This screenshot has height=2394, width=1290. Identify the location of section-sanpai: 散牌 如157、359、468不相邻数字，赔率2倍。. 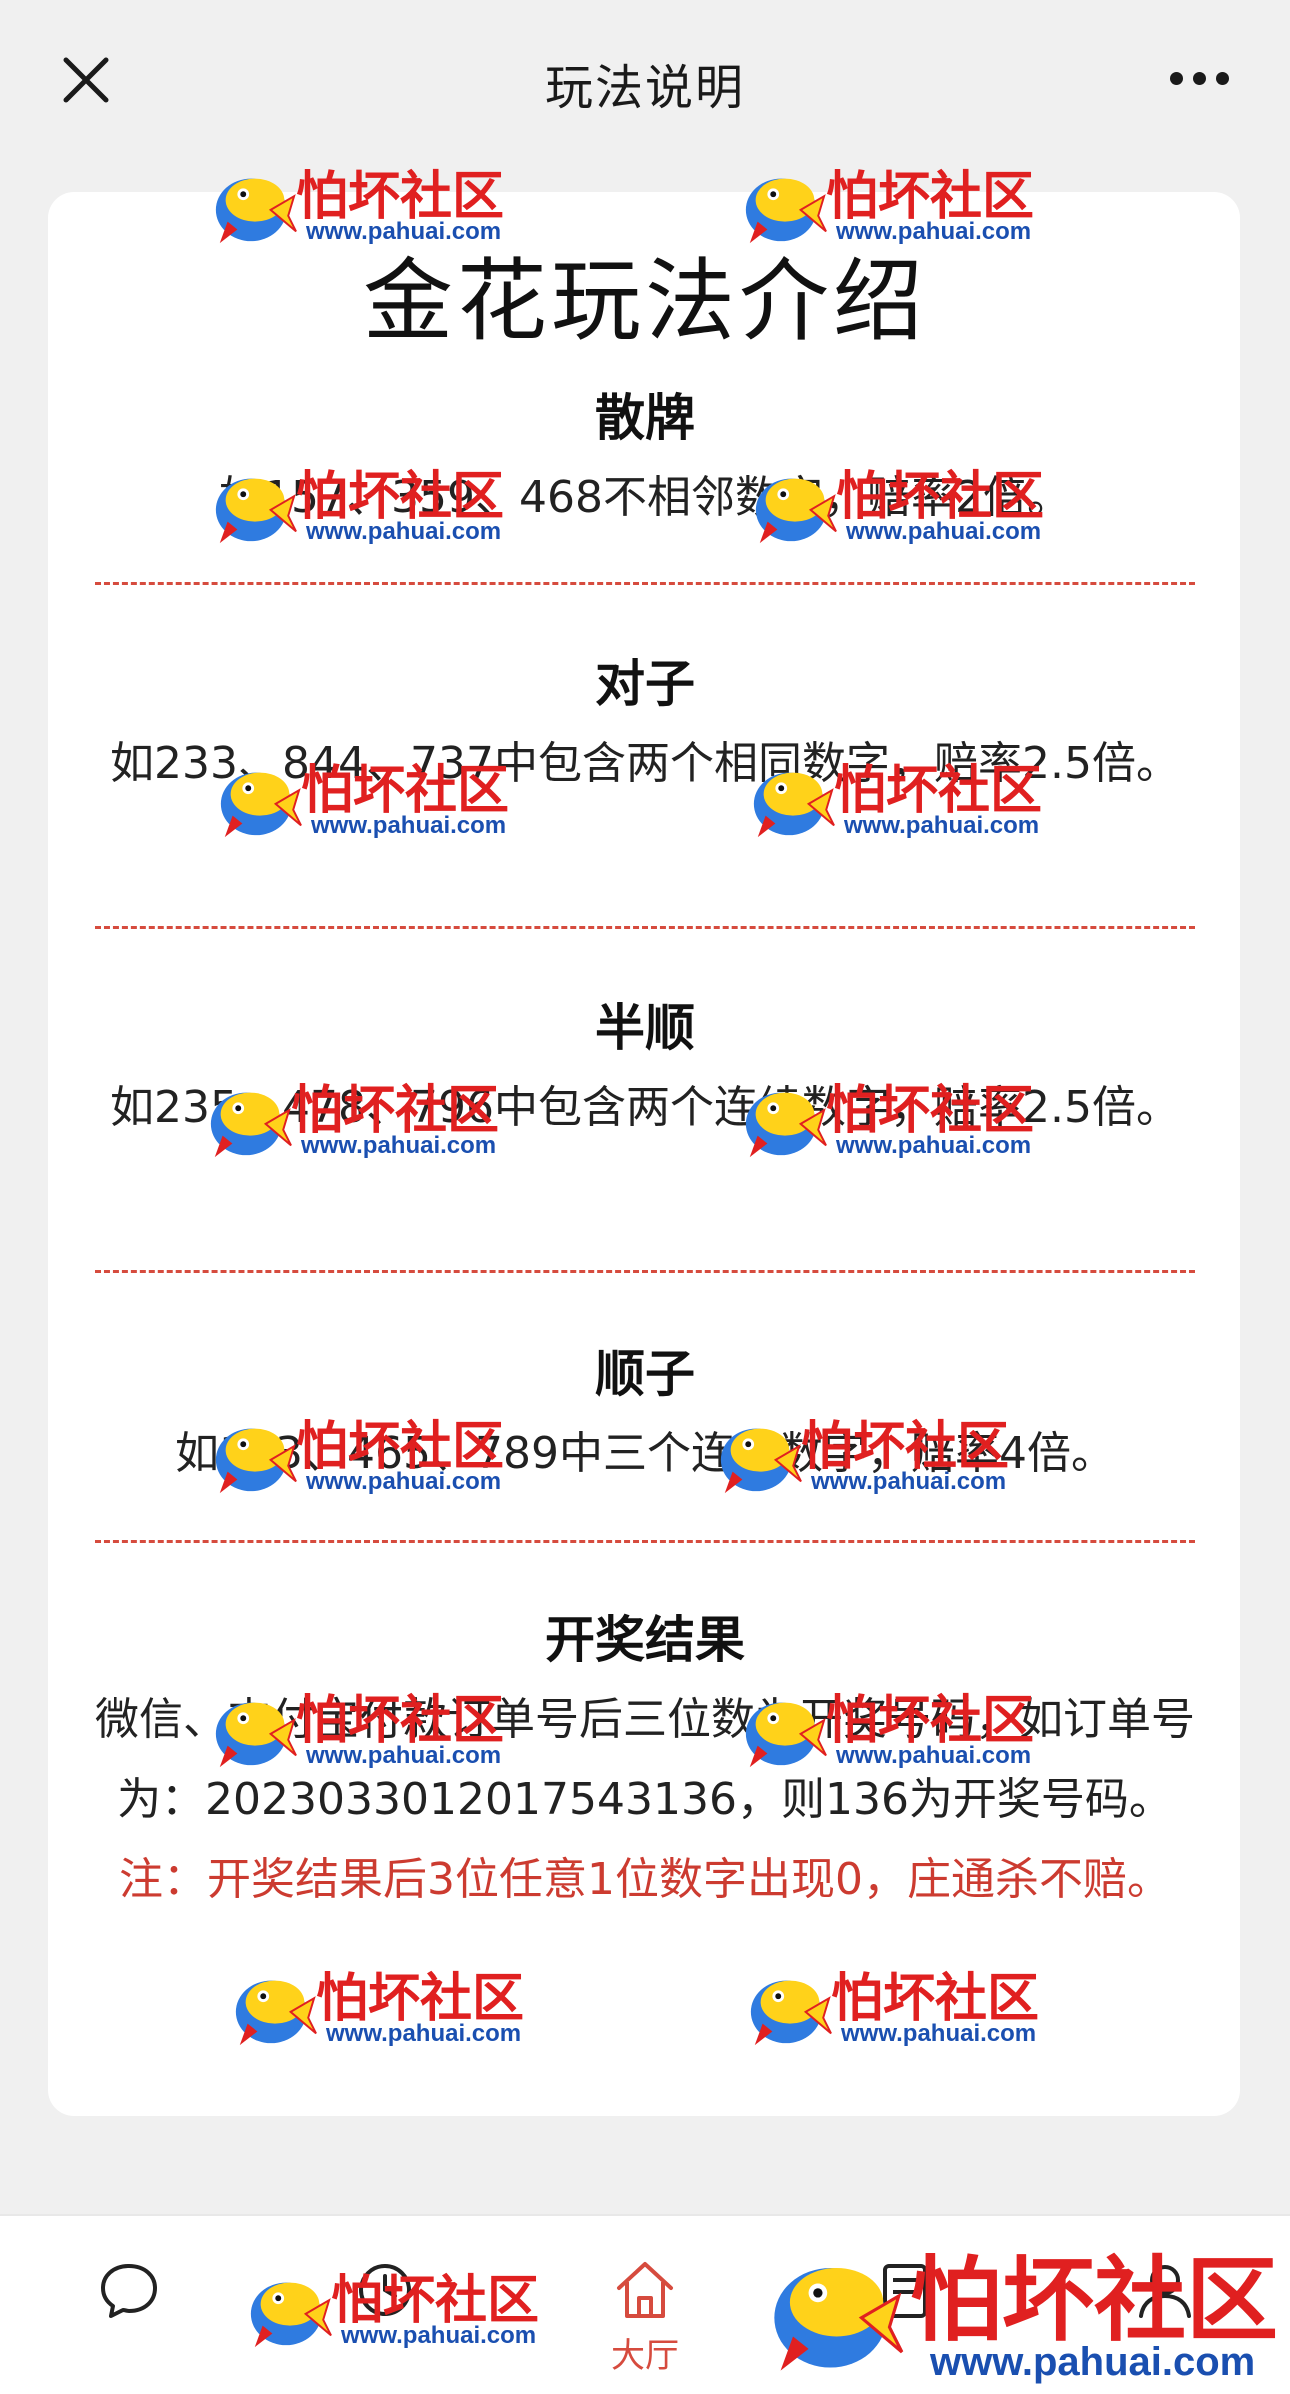
(645, 458).